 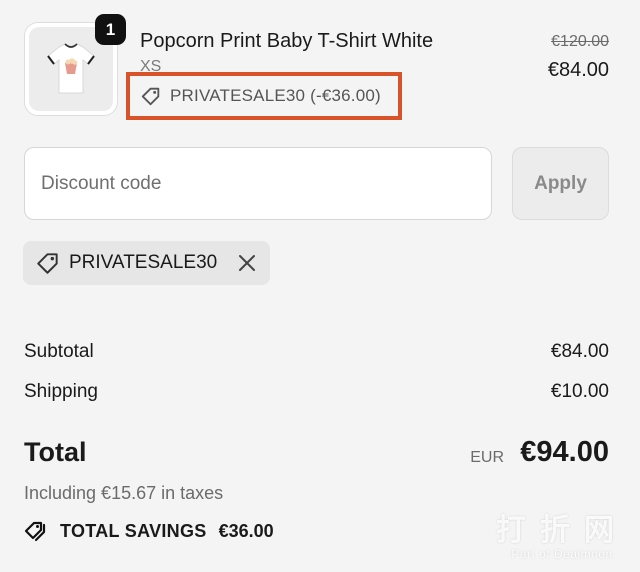 What do you see at coordinates (579, 391) in the screenshot?
I see `shipping-value: €10.00` at bounding box center [579, 391].